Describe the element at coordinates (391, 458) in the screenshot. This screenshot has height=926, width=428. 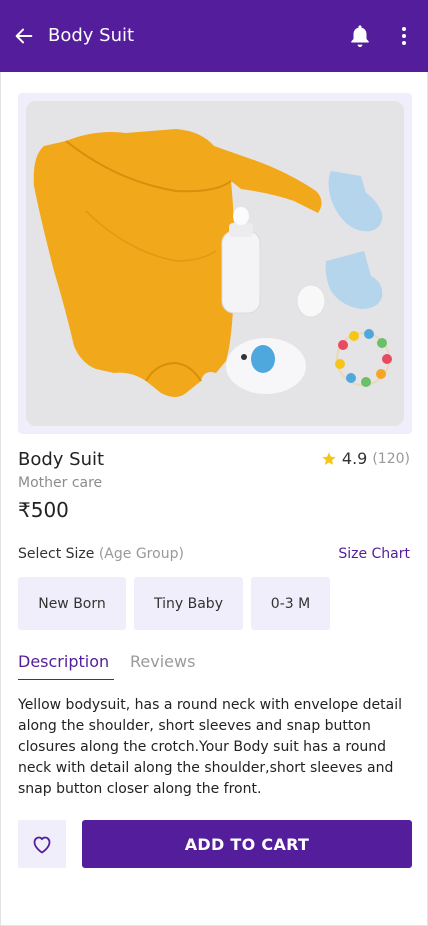
I see `rating-count: (120)` at that location.